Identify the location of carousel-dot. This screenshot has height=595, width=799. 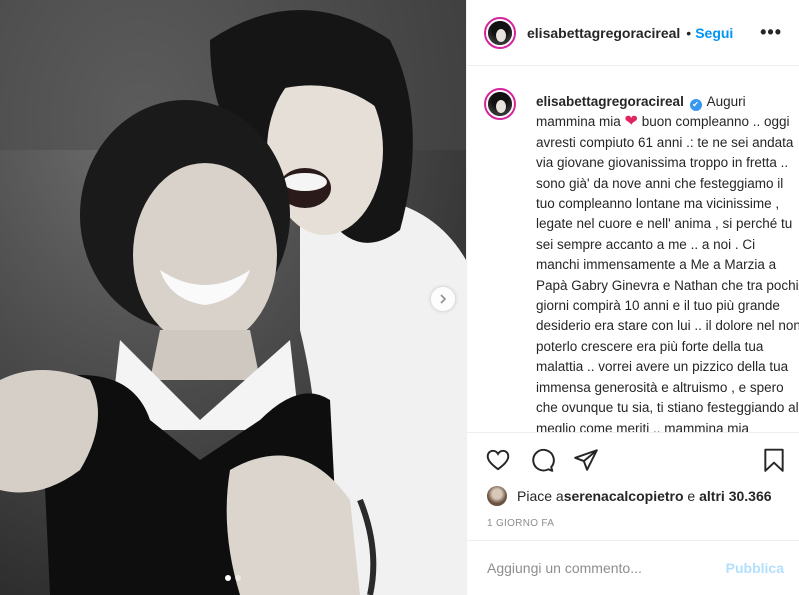
(238, 578).